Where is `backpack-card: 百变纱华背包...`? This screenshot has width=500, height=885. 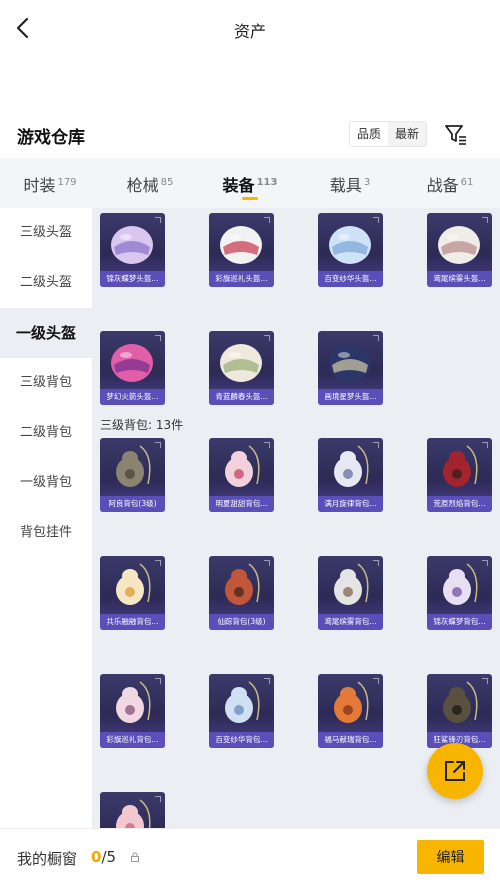 backpack-card: 百变纱华背包... is located at coordinates (241, 711).